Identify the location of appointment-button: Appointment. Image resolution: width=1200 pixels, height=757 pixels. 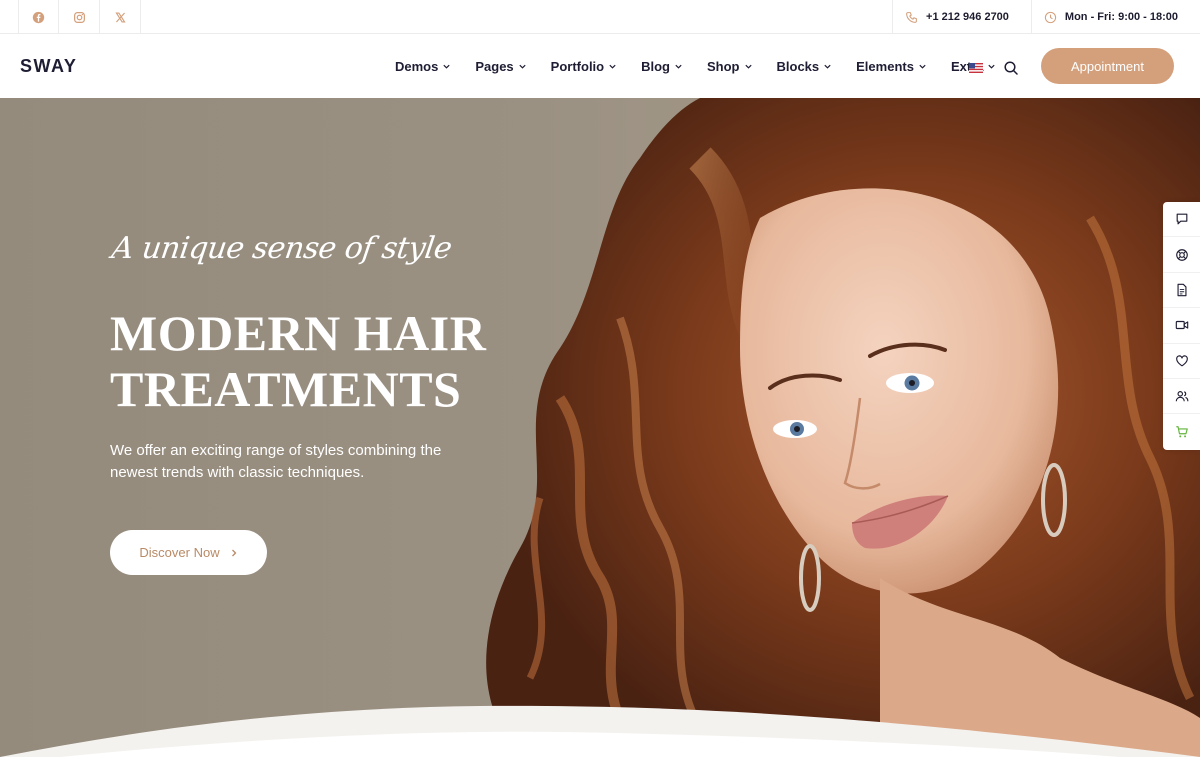
(1107, 66).